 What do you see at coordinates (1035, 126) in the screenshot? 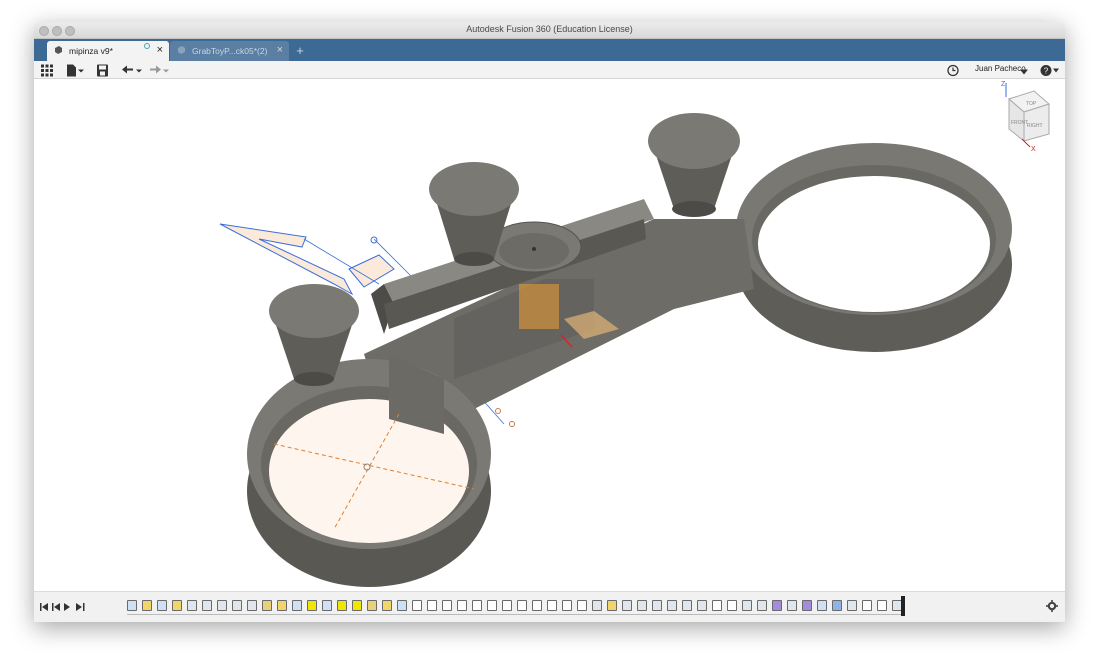
I see `viewcube-right-label: RIGHT` at bounding box center [1035, 126].